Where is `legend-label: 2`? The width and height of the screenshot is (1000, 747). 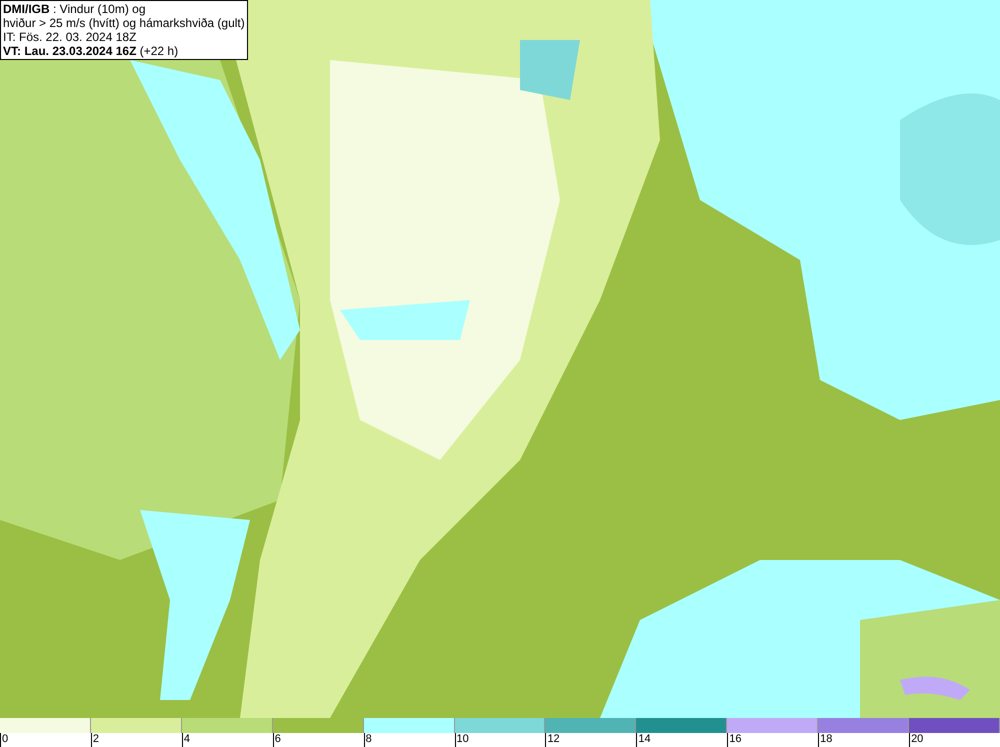 legend-label: 2 is located at coordinates (96, 739).